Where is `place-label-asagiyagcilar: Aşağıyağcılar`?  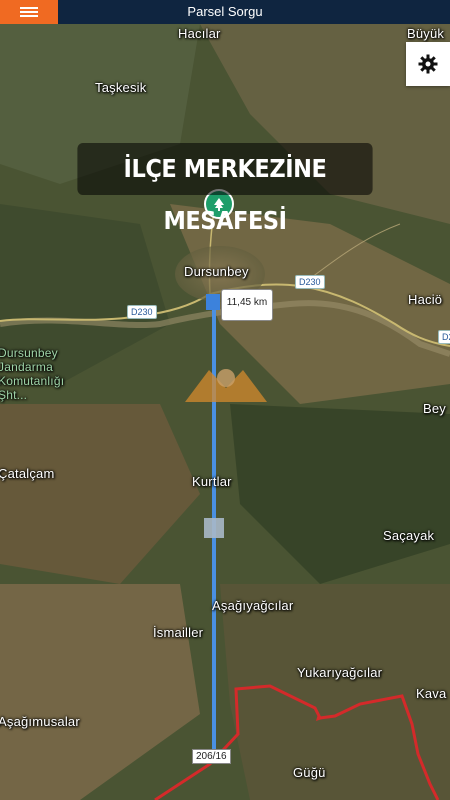 place-label-asagiyagcilar: Aşağıyağcılar is located at coordinates (253, 605).